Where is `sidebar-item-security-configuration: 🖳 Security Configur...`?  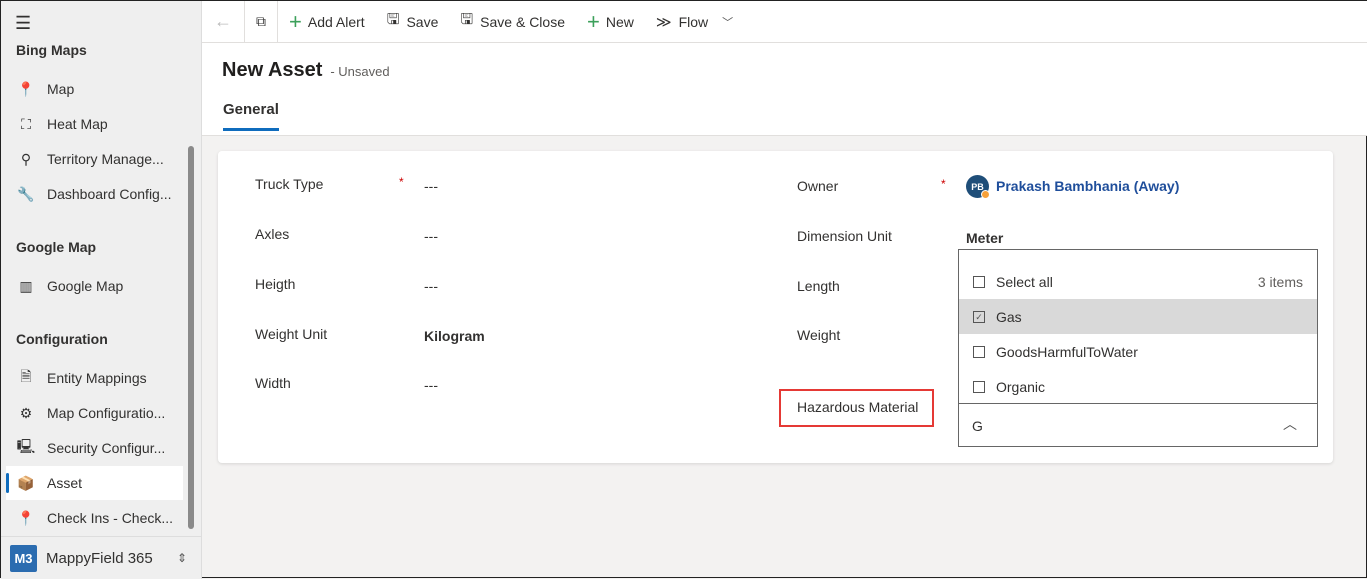 sidebar-item-security-configuration: 🖳 Security Configur... is located at coordinates (94, 448).